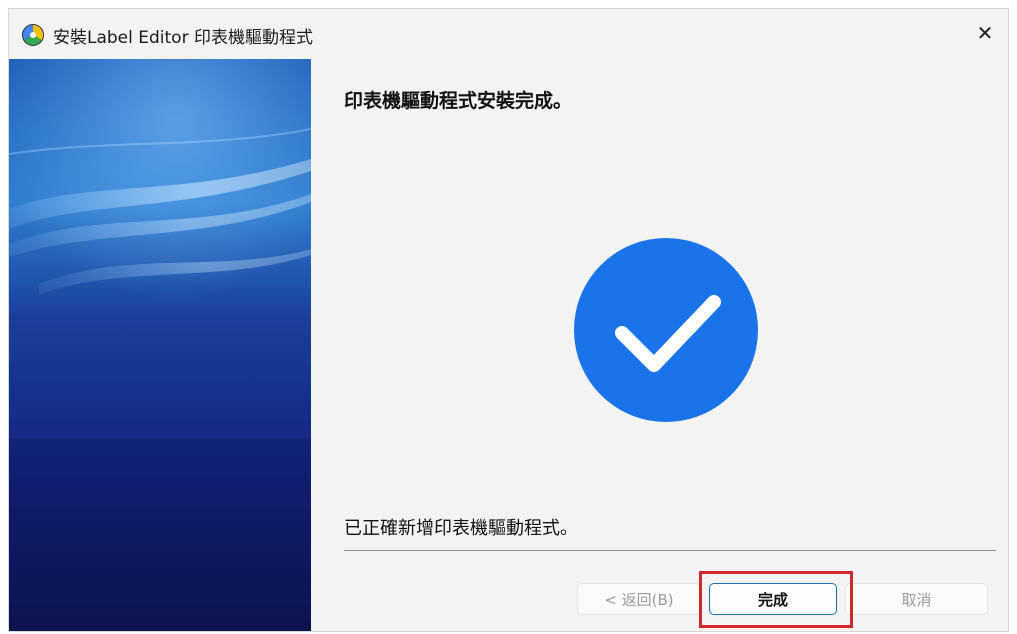 This screenshot has height=634, width=1017. I want to click on close-icon: ✕, so click(985, 33).